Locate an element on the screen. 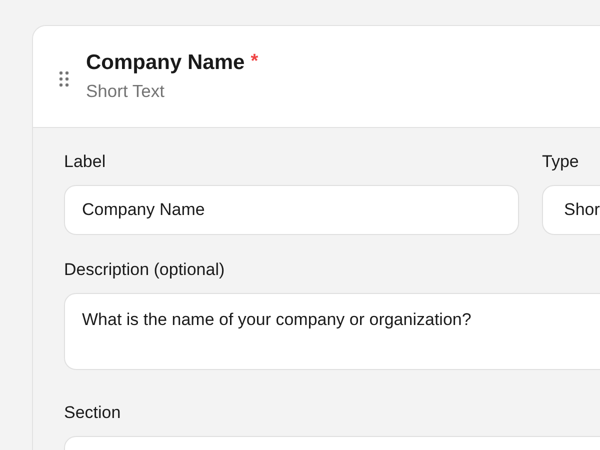  type-text: Type is located at coordinates (561, 162).